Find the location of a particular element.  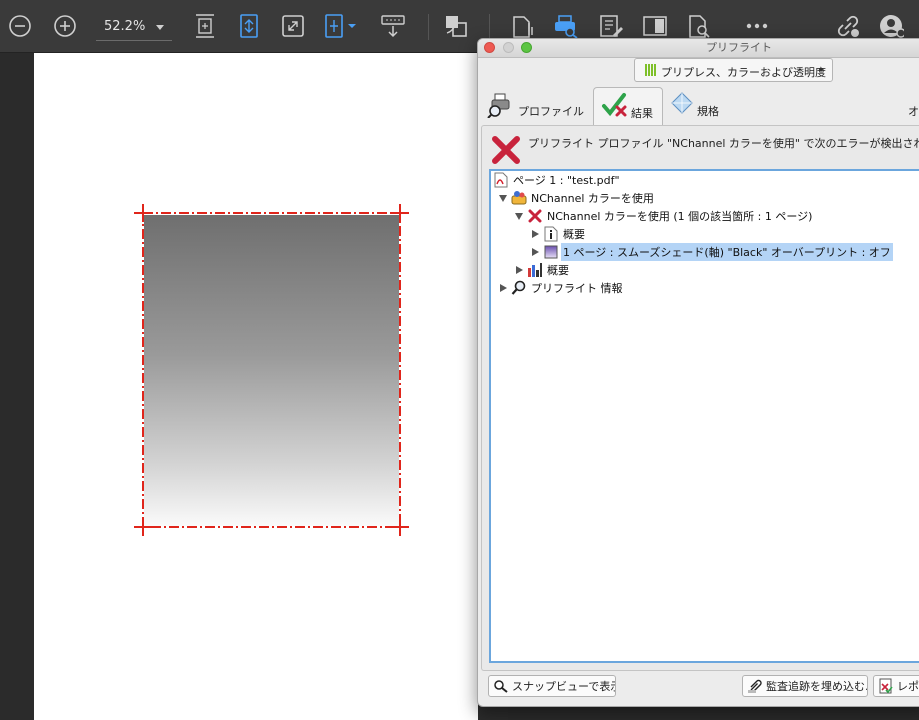

tab-profiles-label: プロファイル is located at coordinates (551, 111).